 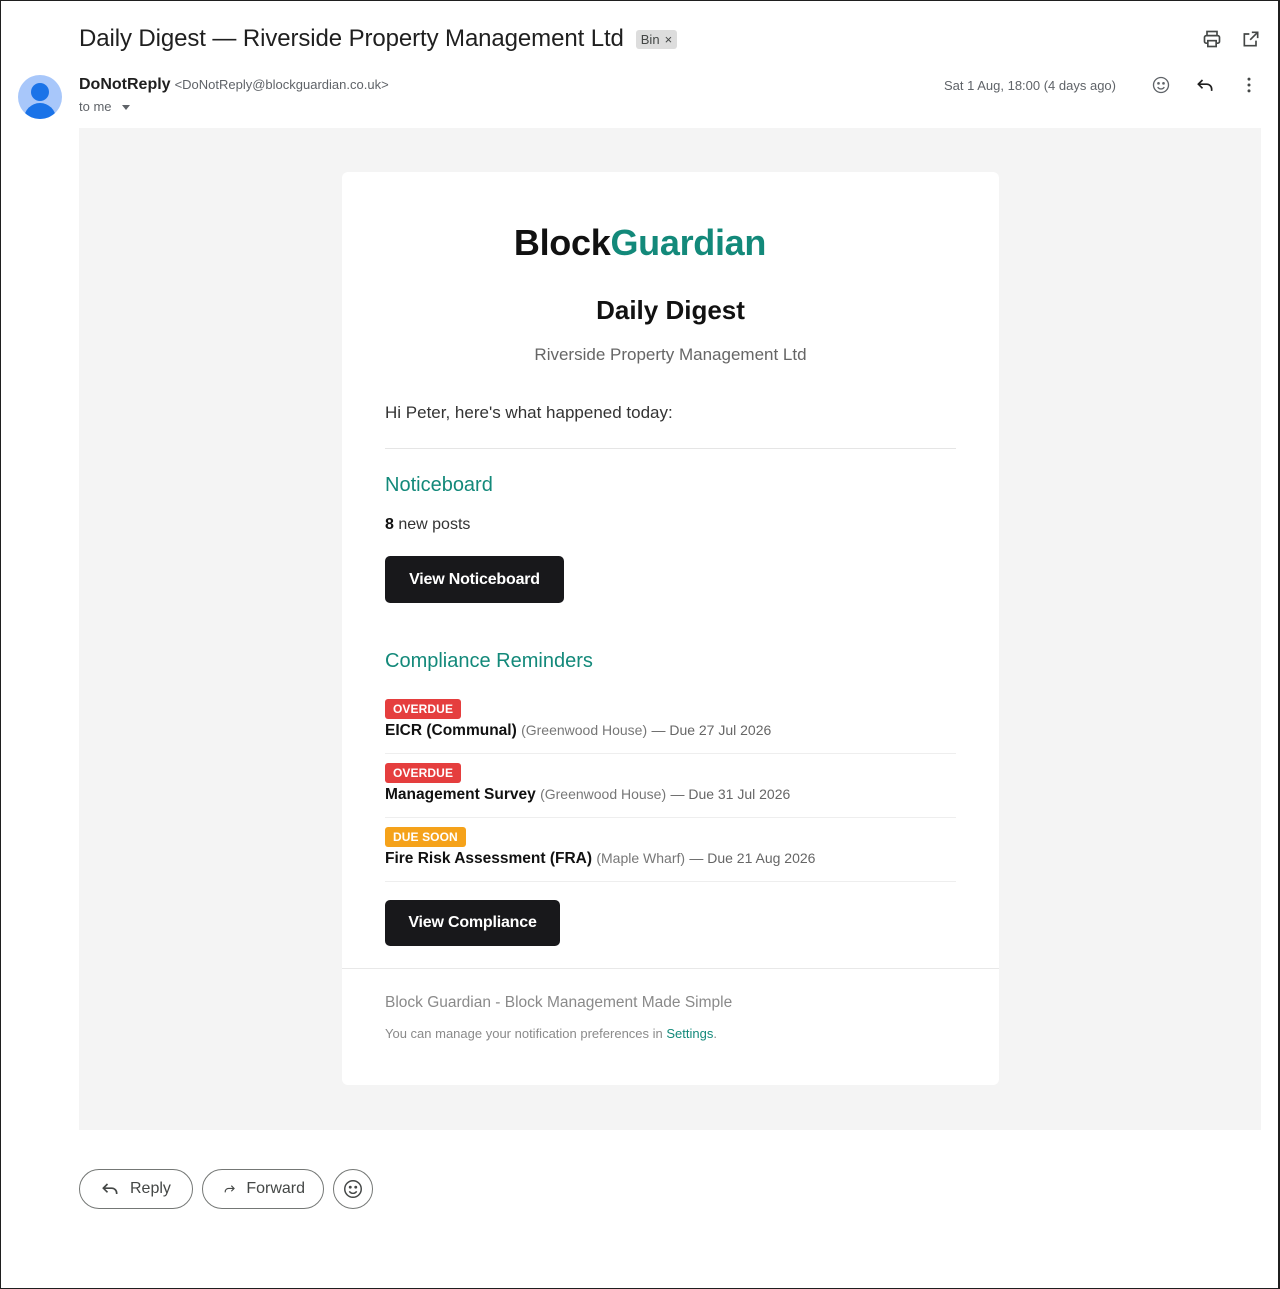 I want to click on sender-avatar, so click(x=40, y=97).